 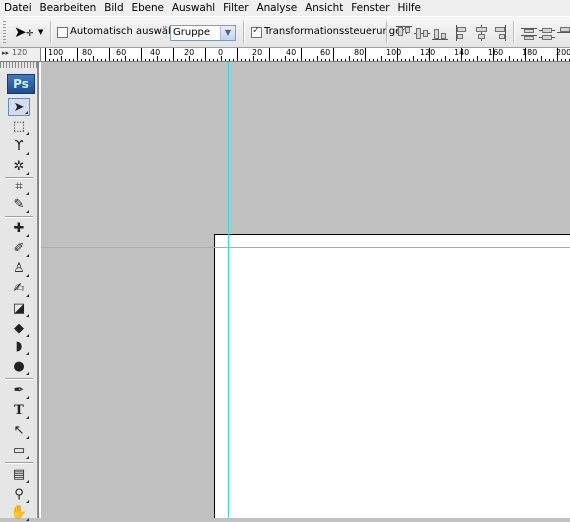 What do you see at coordinates (19, 187) in the screenshot?
I see `crop-tool-icon: ⌗` at bounding box center [19, 187].